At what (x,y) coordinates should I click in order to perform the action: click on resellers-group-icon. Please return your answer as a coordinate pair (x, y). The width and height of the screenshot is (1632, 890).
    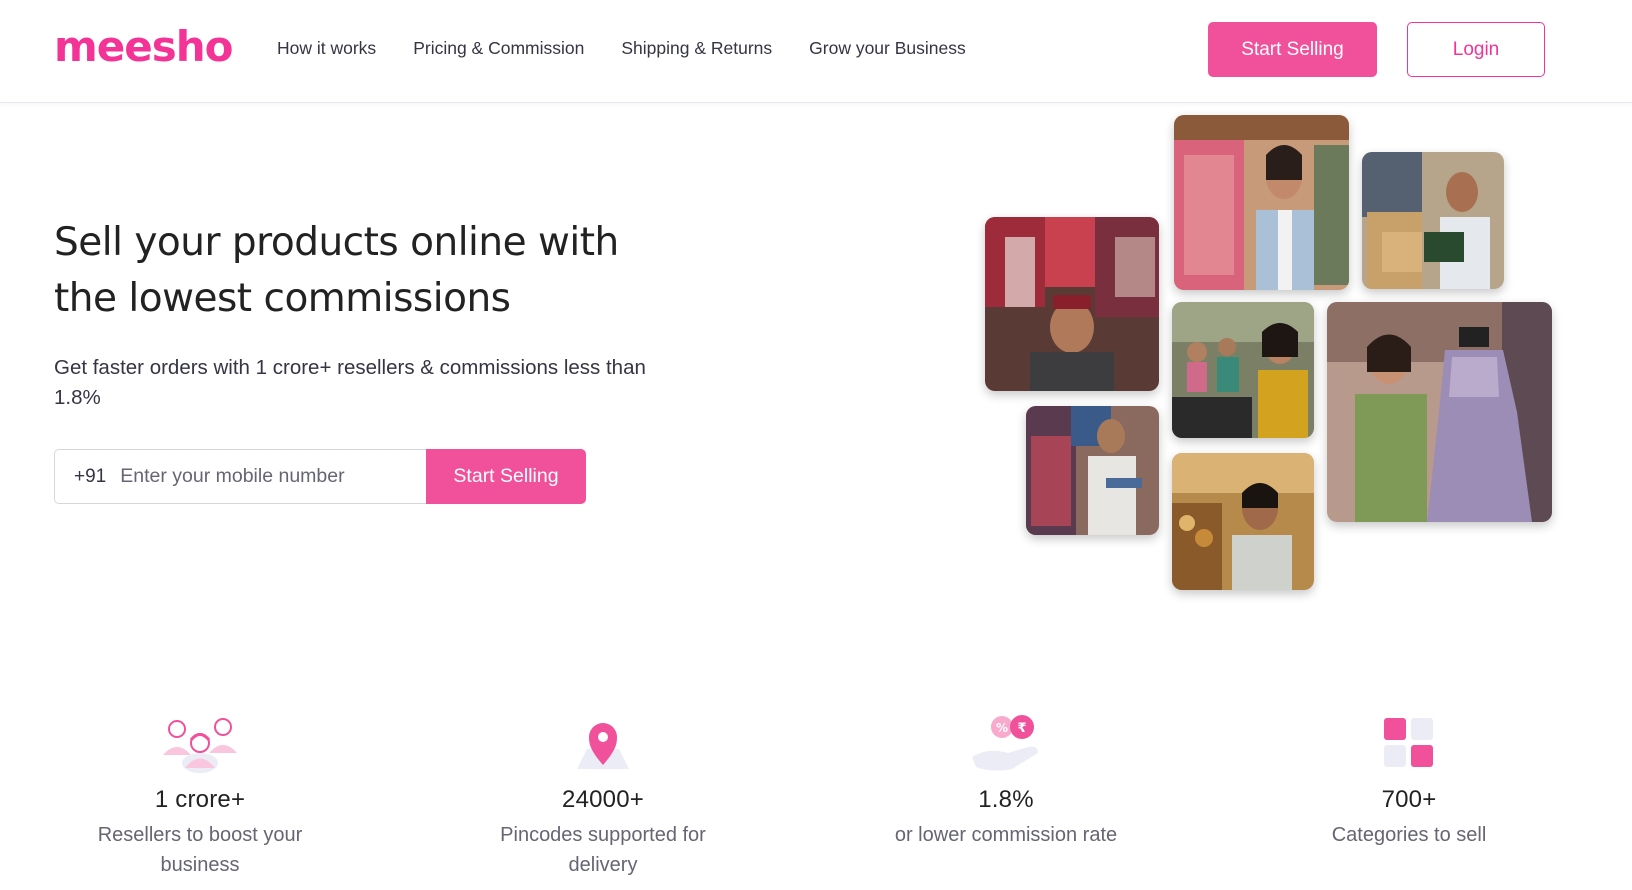
    Looking at the image, I should click on (200, 743).